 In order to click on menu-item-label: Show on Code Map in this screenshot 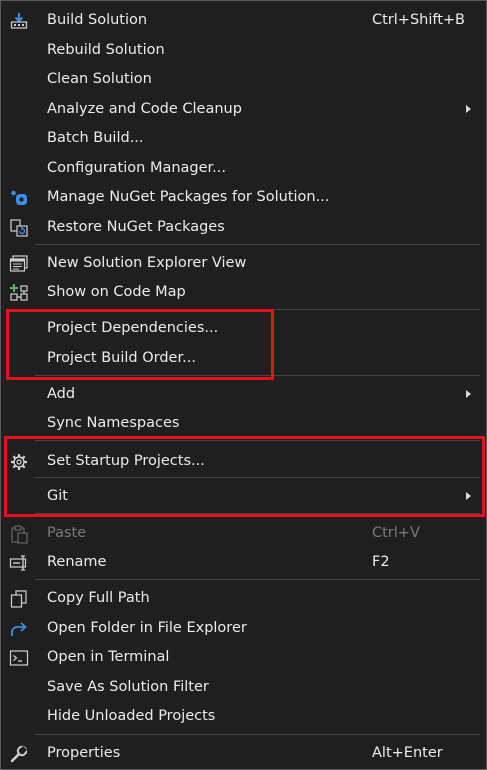, I will do `click(116, 292)`.